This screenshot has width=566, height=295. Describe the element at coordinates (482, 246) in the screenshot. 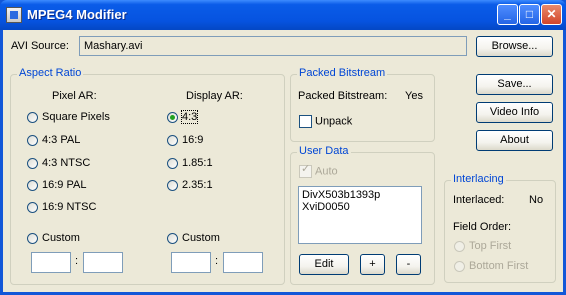

I see `top-first-radio: Top First` at that location.